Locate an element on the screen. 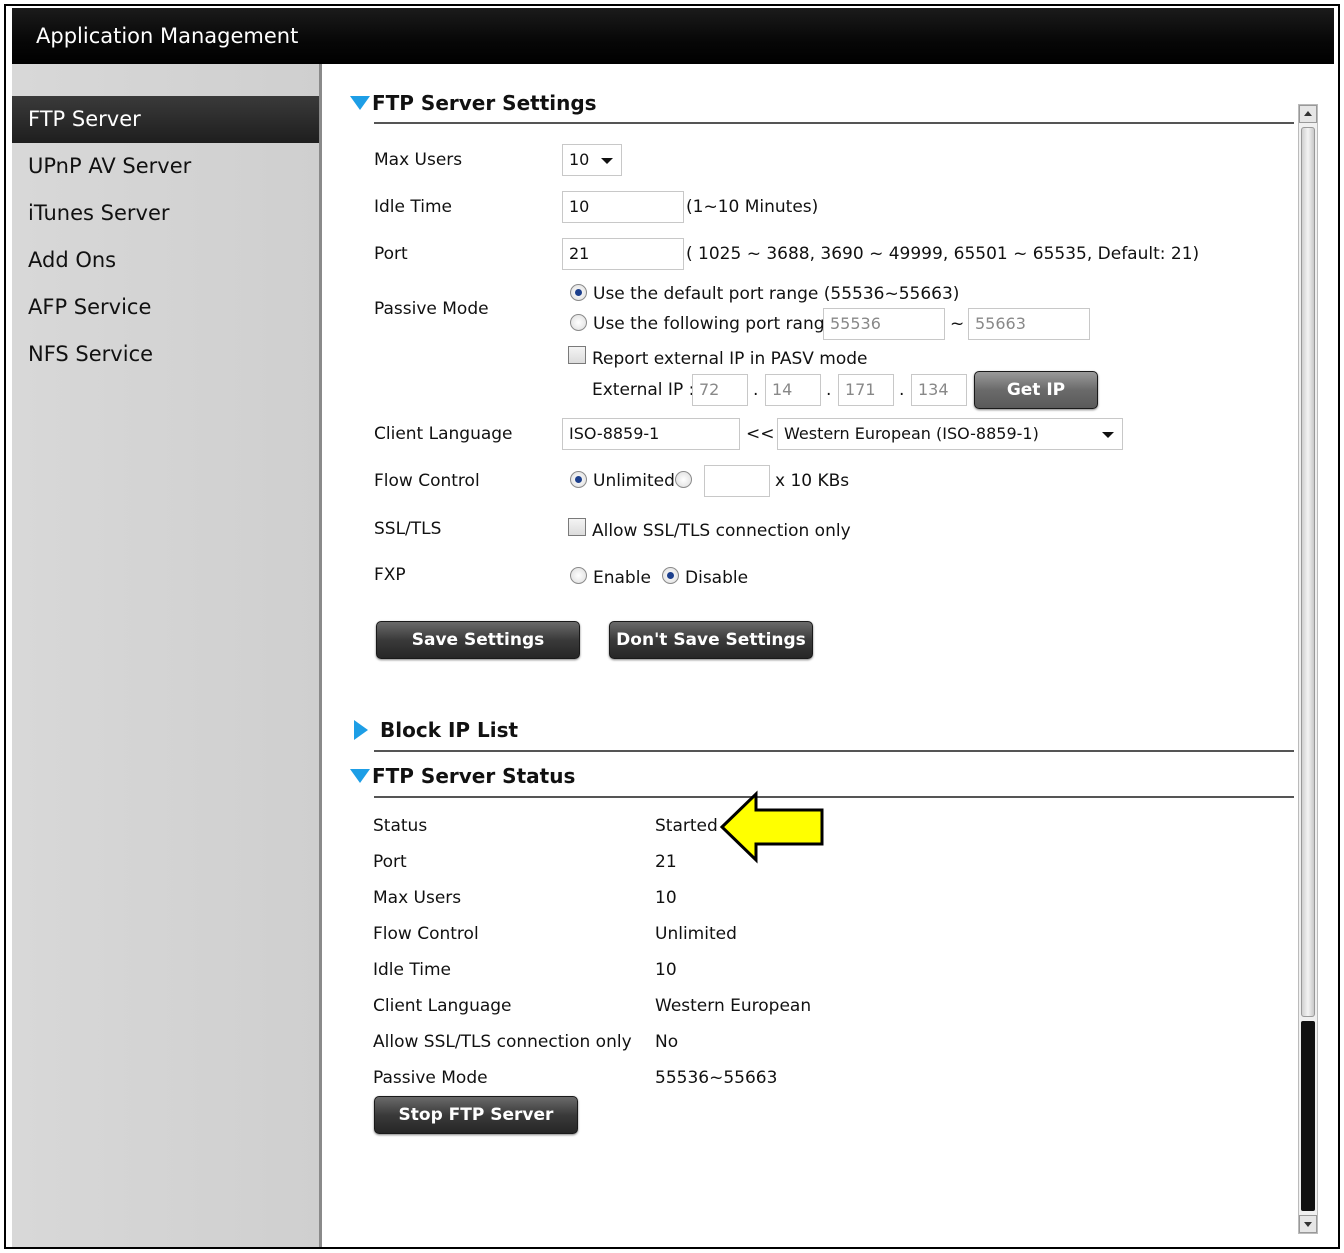 Image resolution: width=1344 pixels, height=1253 pixels. external-ip-octet-2: 14 is located at coordinates (793, 390).